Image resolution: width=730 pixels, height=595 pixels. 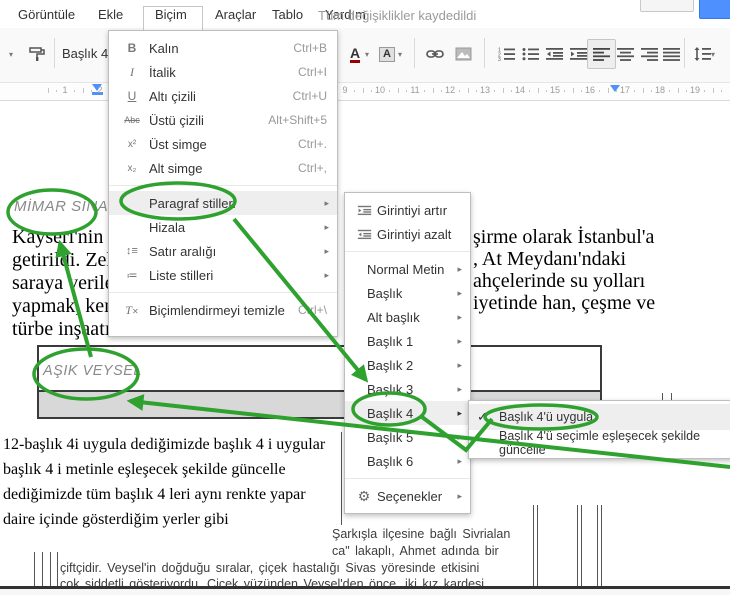 I want to click on menu-item-baslik-2: Başlık 2 ▸, so click(x=407, y=365).